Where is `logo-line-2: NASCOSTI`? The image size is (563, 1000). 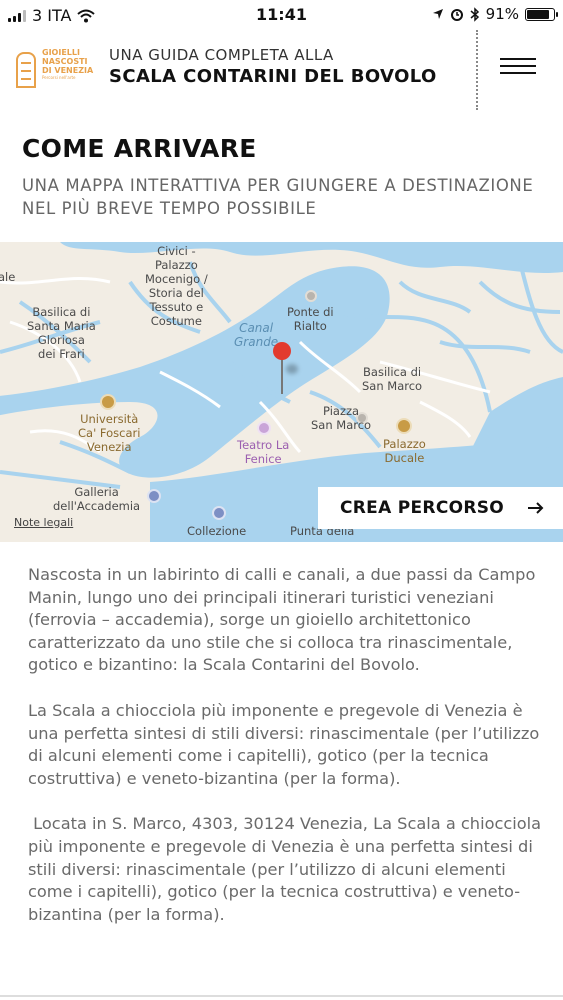
logo-line-2: NASCOSTI is located at coordinates (65, 61).